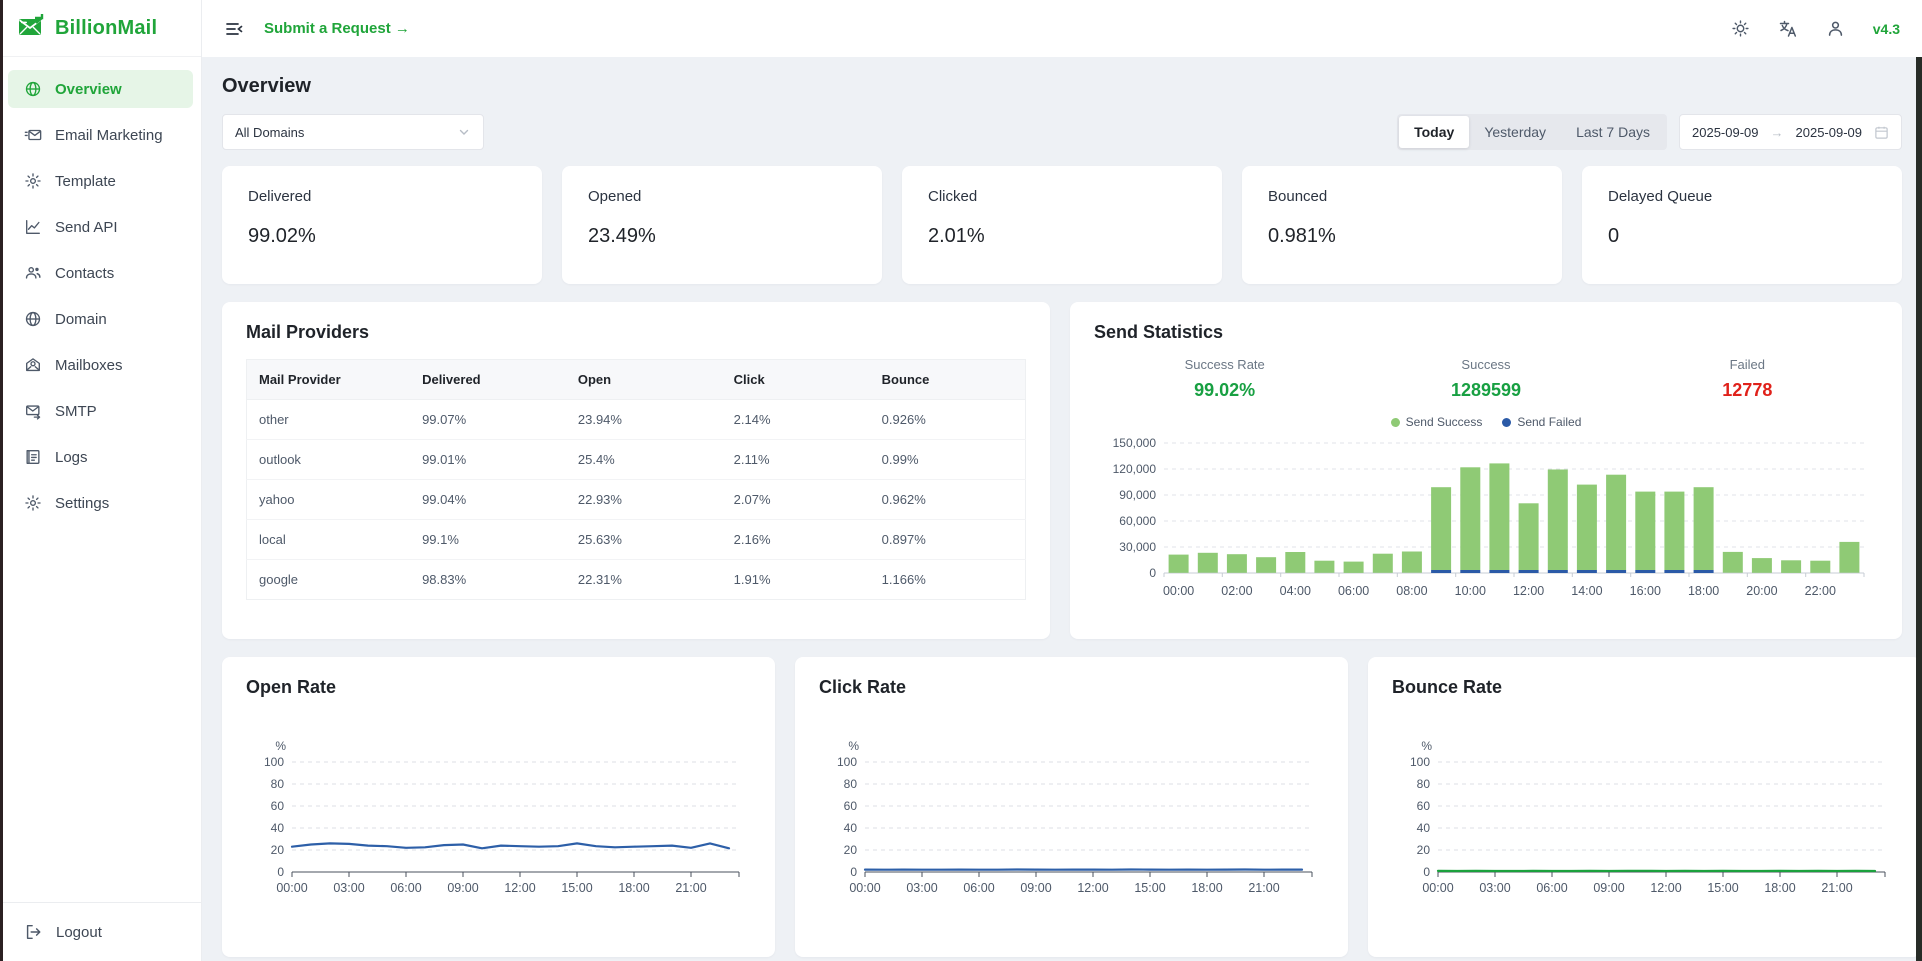 This screenshot has width=1922, height=961. I want to click on svg-text: 60,000, so click(1137, 521).